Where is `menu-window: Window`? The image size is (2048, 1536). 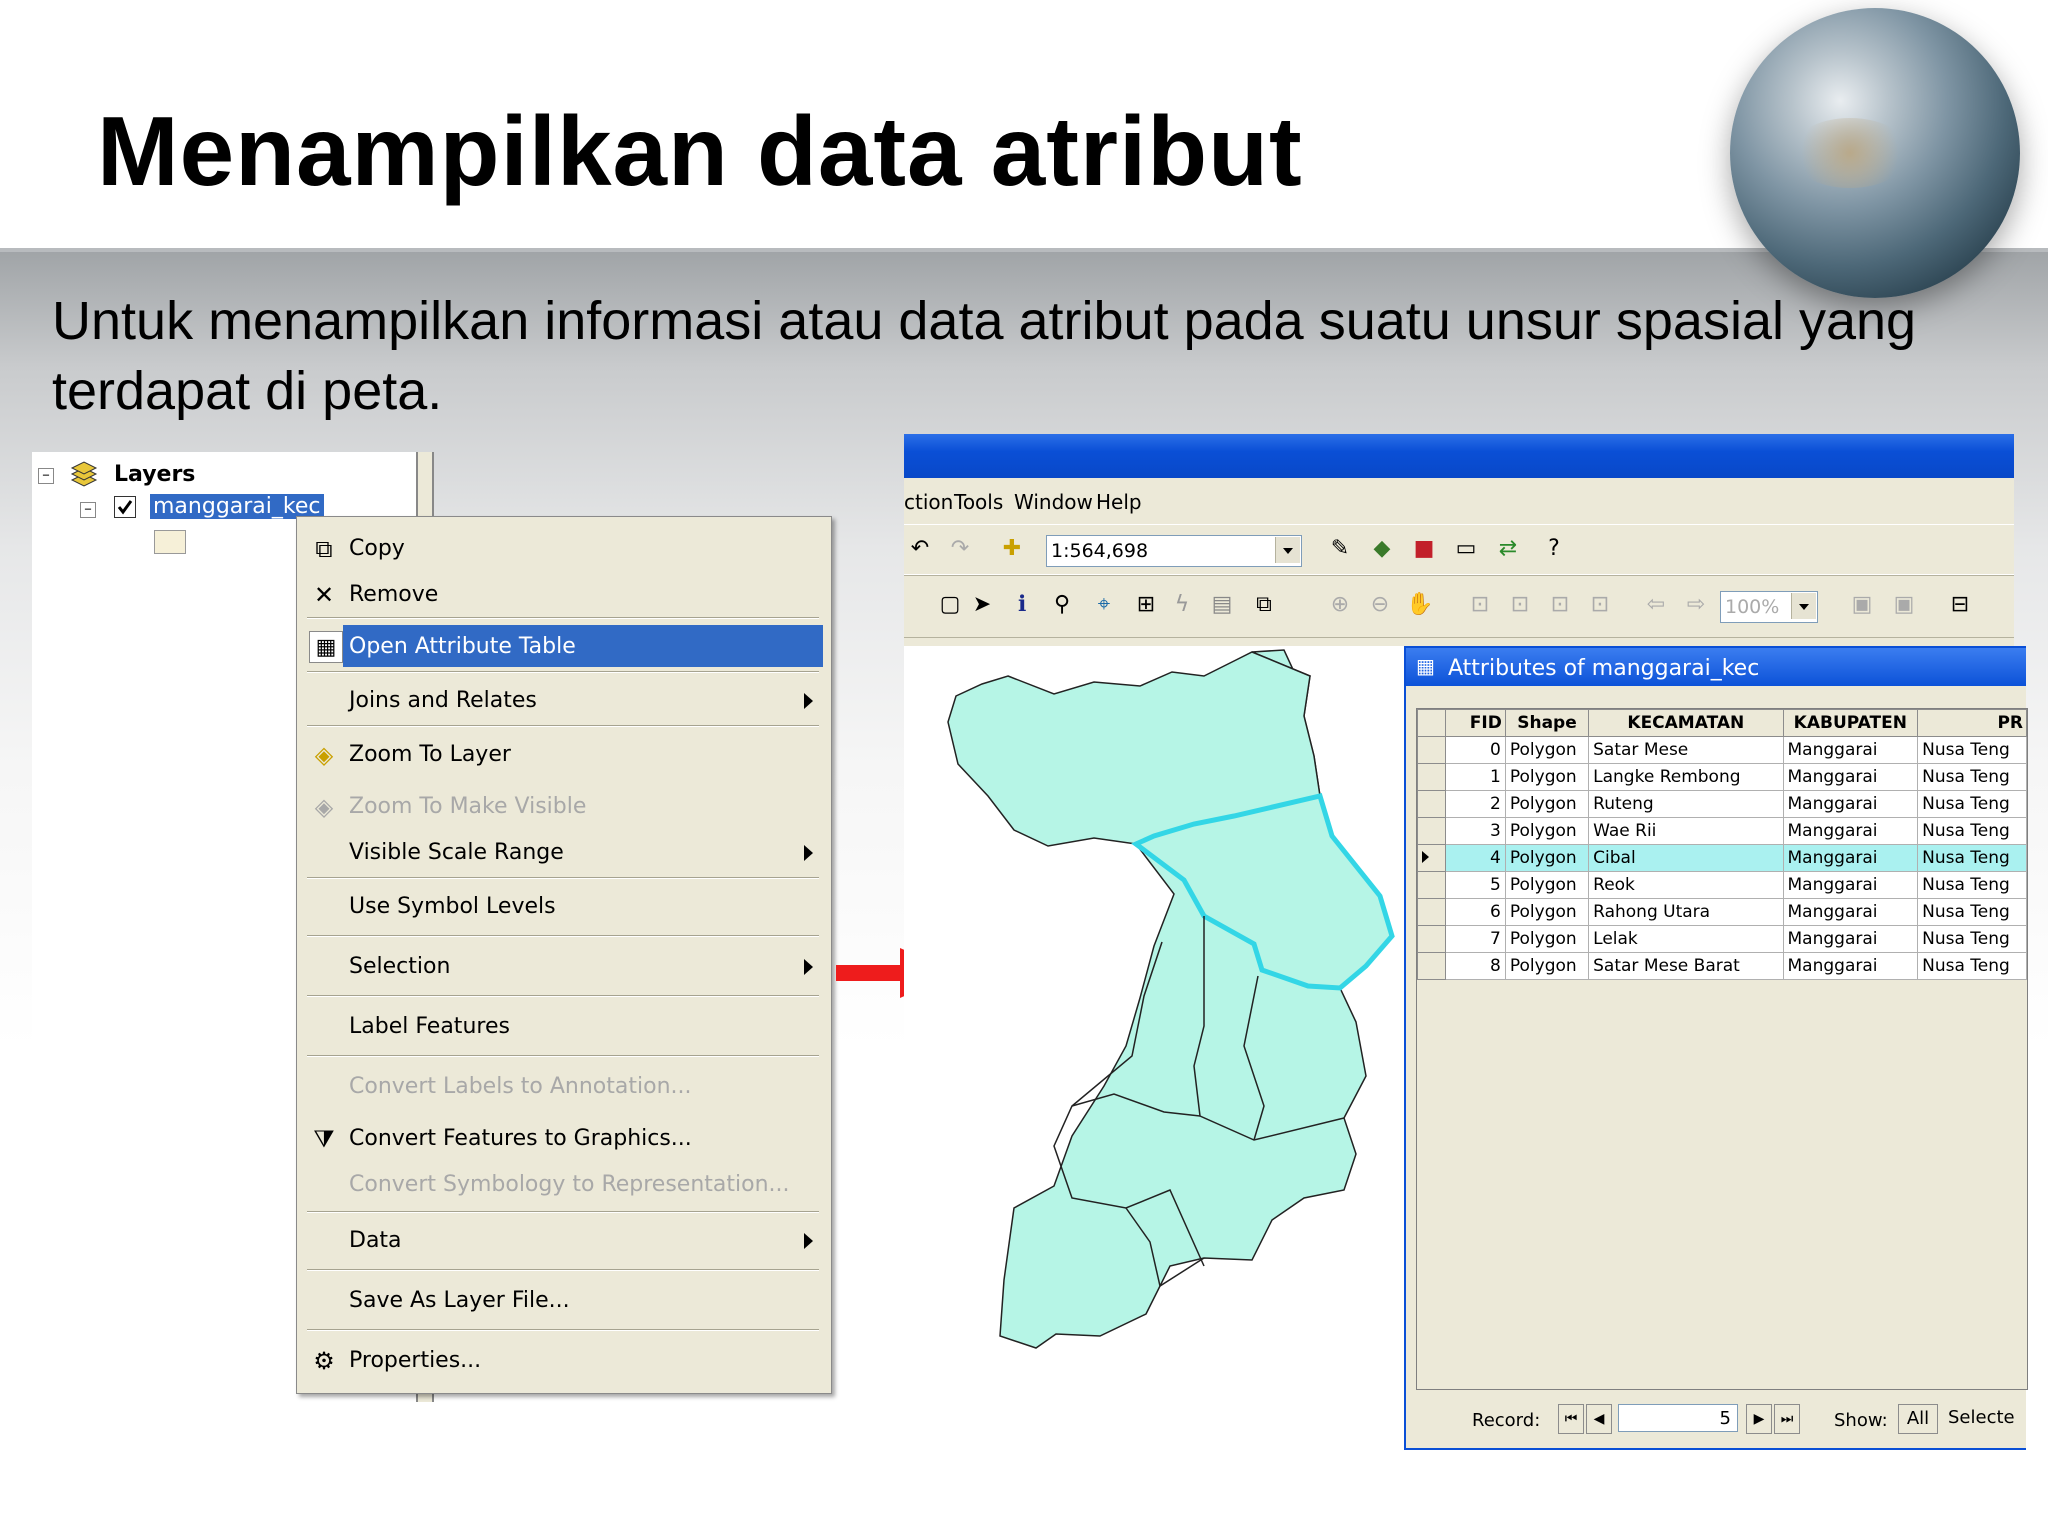
menu-window: Window is located at coordinates (1053, 502).